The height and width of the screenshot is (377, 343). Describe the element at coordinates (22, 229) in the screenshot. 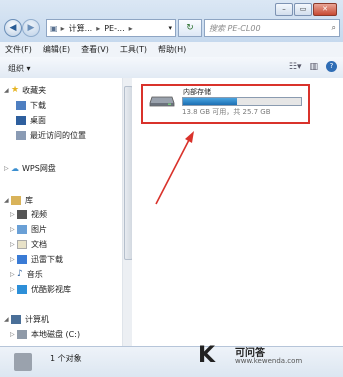

I see `picture-icon` at that location.